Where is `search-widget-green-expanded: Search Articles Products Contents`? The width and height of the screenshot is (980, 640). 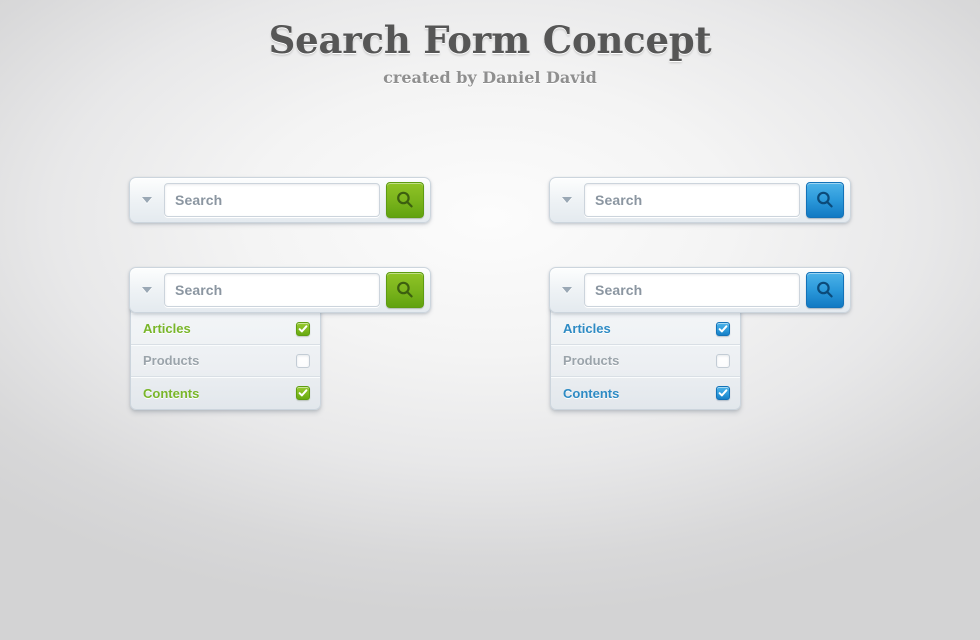
search-widget-green-expanded: Search Articles Products Contents is located at coordinates (280, 338).